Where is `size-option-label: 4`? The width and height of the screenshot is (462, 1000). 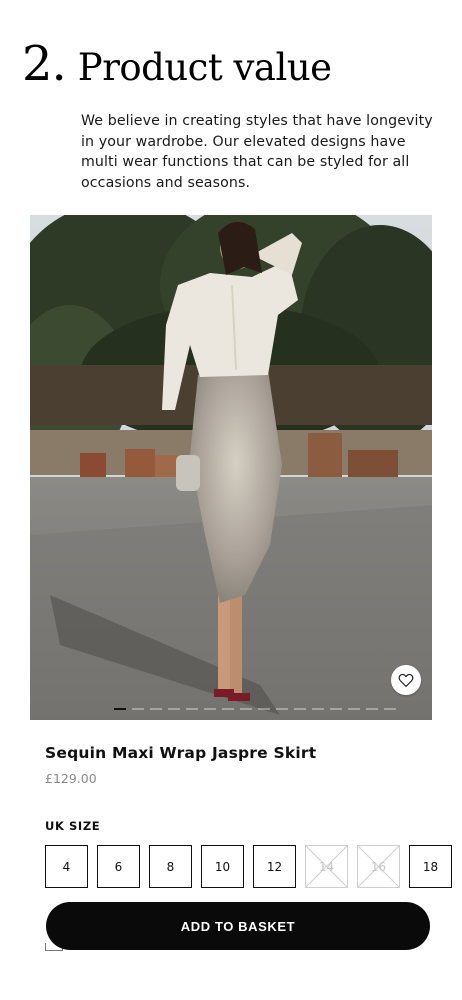
size-option-label: 4 is located at coordinates (66, 866).